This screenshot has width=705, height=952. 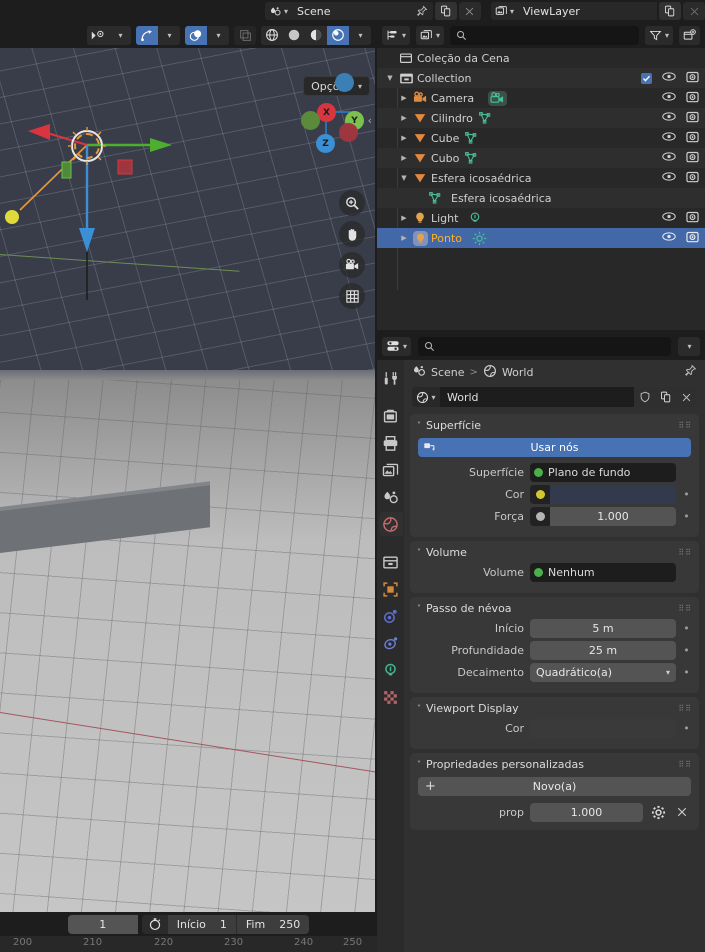 What do you see at coordinates (352, 296) in the screenshot?
I see `grid-toggle-icon` at bounding box center [352, 296].